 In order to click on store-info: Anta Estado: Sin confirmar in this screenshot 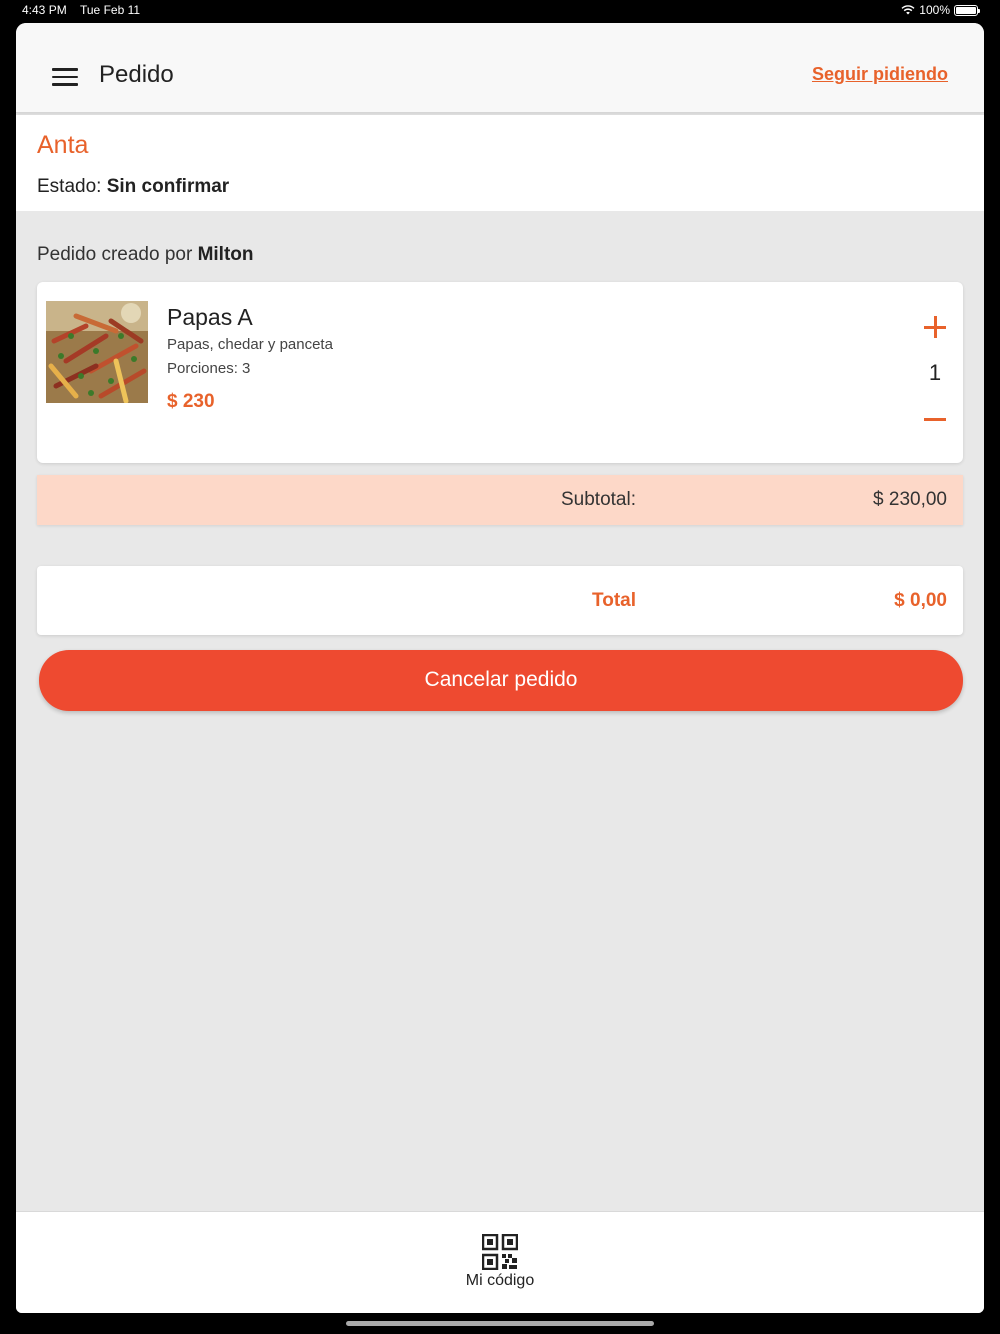, I will do `click(500, 163)`.